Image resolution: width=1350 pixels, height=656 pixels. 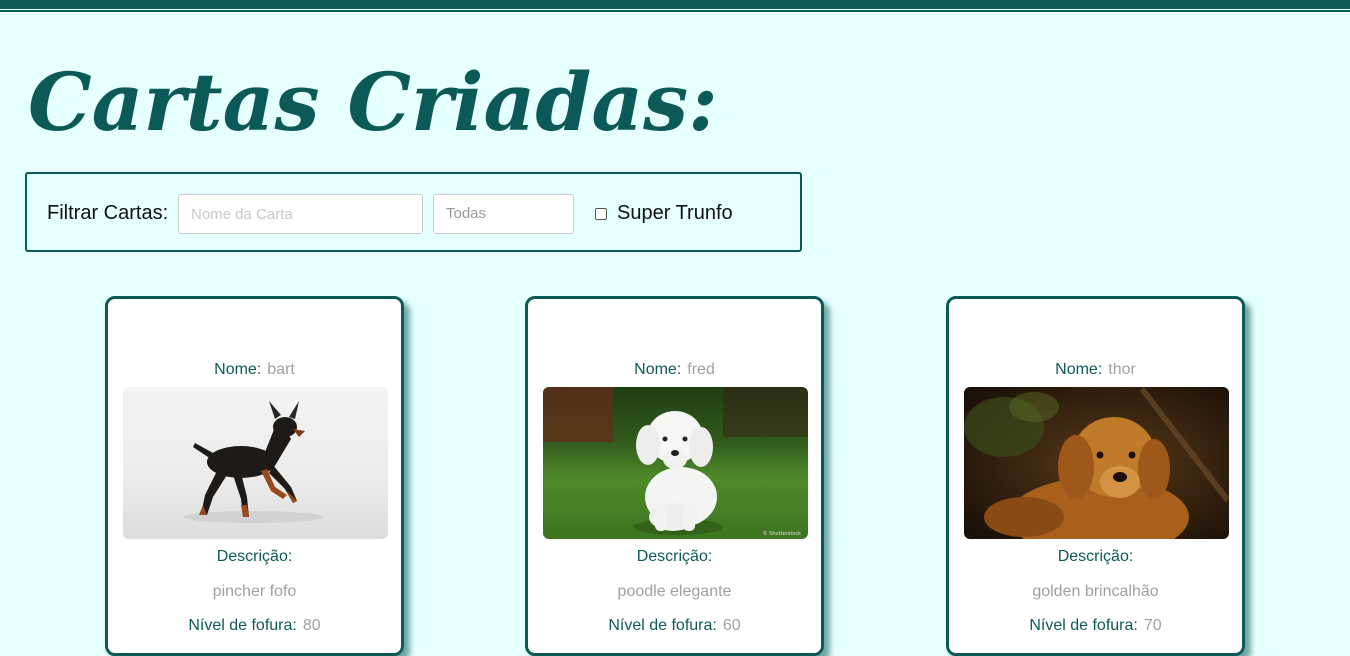 I want to click on pinscher-photo, so click(x=255, y=463).